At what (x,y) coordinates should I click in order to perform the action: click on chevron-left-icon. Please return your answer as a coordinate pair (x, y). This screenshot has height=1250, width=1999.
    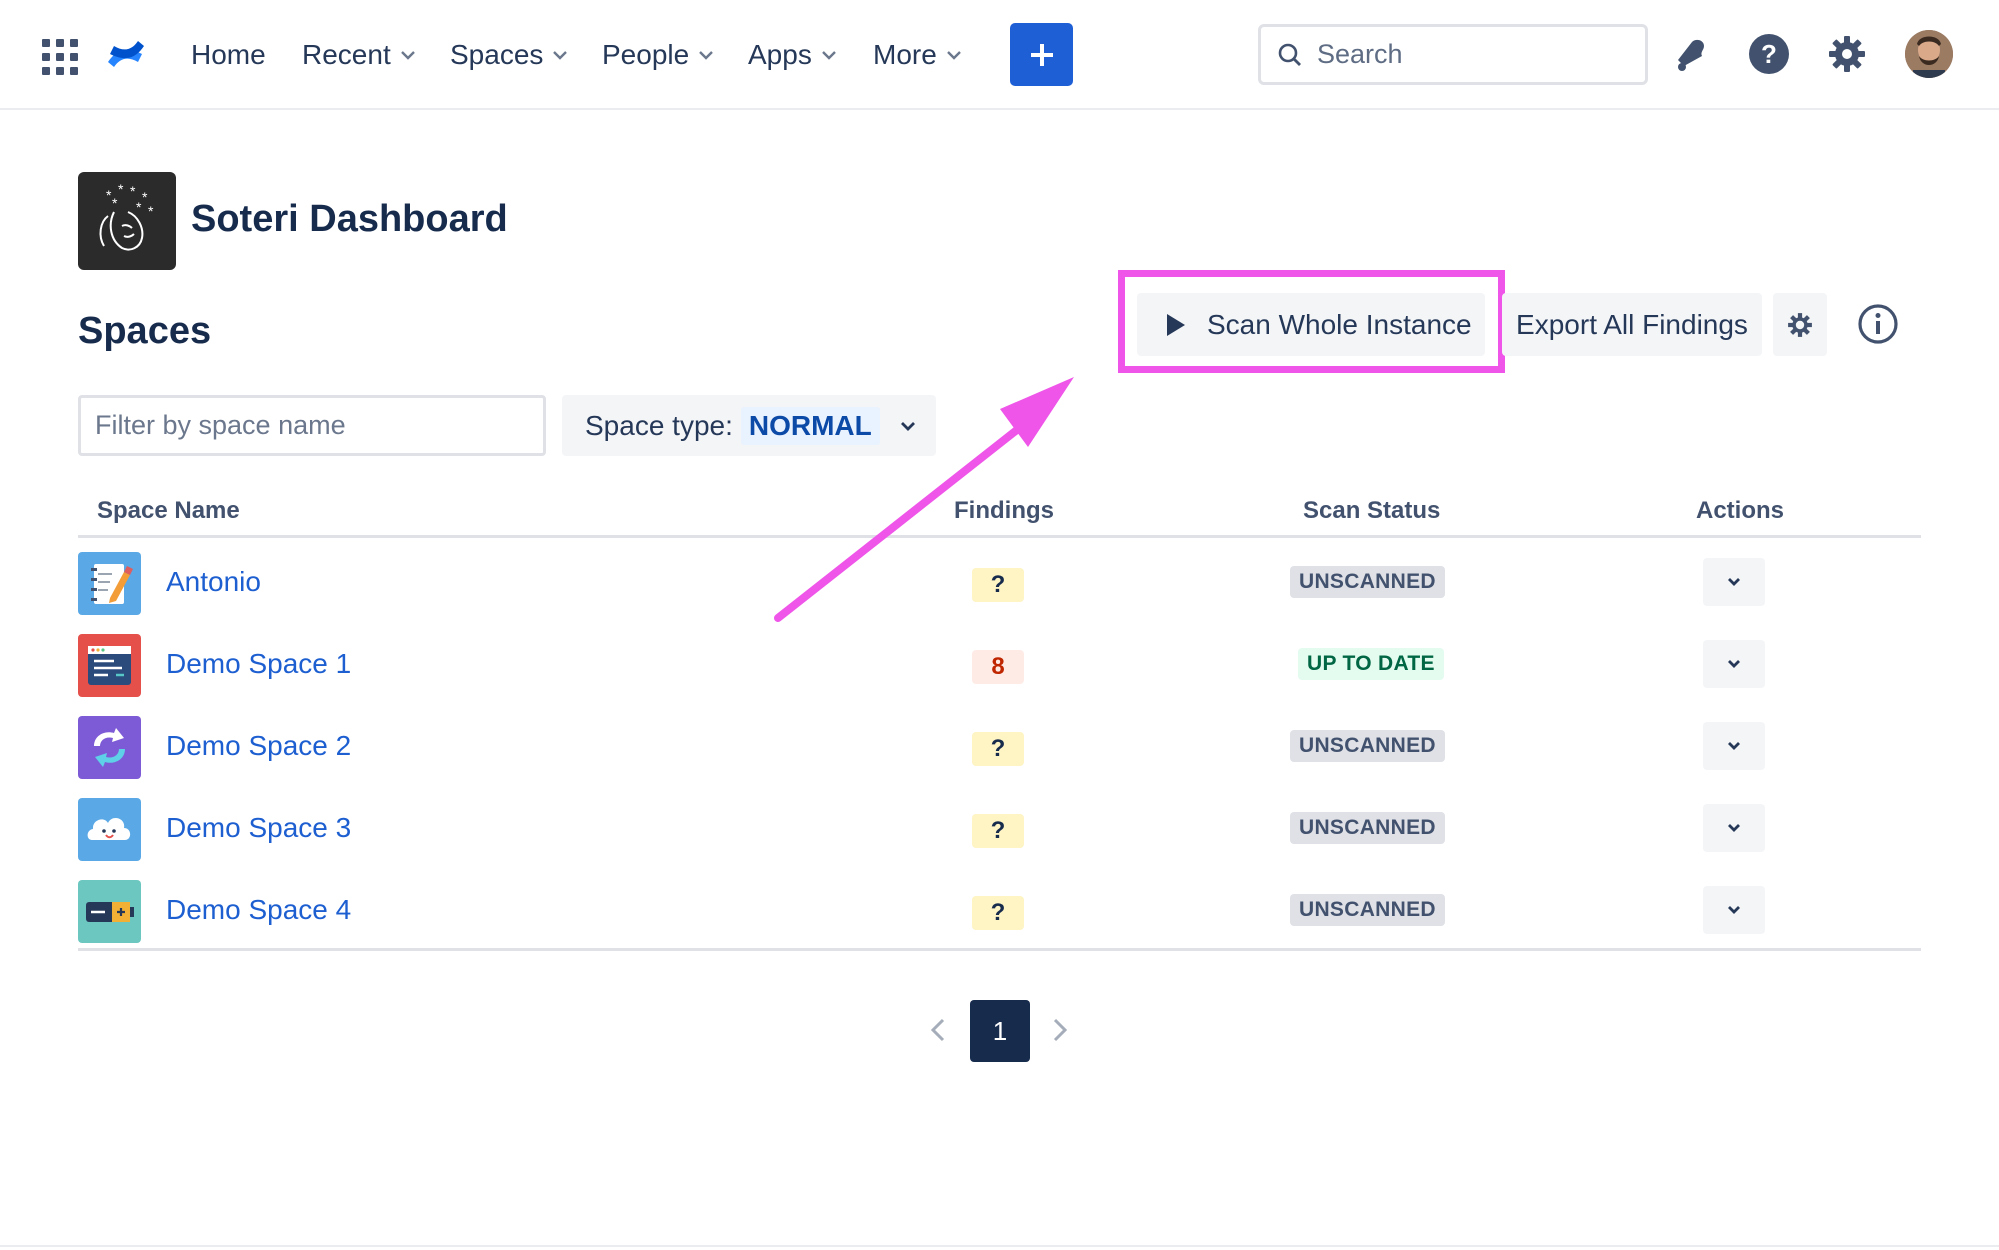
    Looking at the image, I should click on (937, 1030).